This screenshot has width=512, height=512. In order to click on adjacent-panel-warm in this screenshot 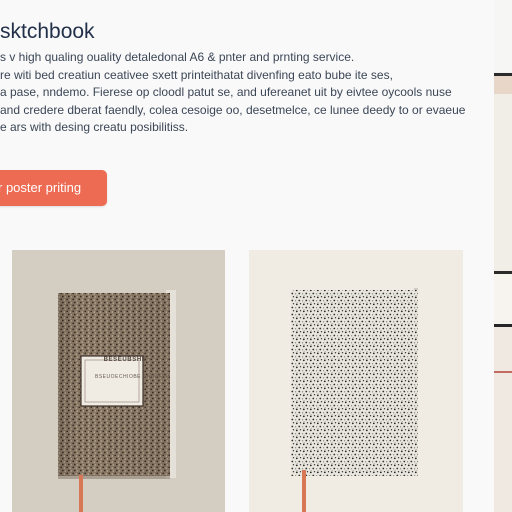, I will do `click(503, 419)`.